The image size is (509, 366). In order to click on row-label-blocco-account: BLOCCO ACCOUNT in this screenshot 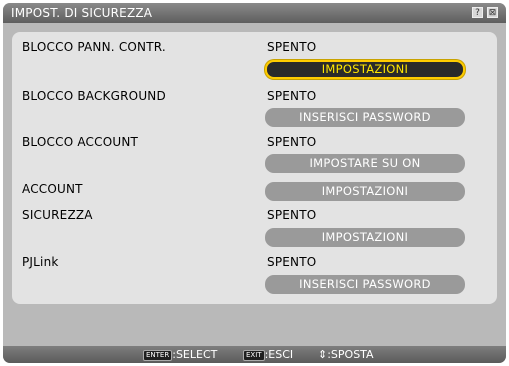, I will do `click(80, 142)`.